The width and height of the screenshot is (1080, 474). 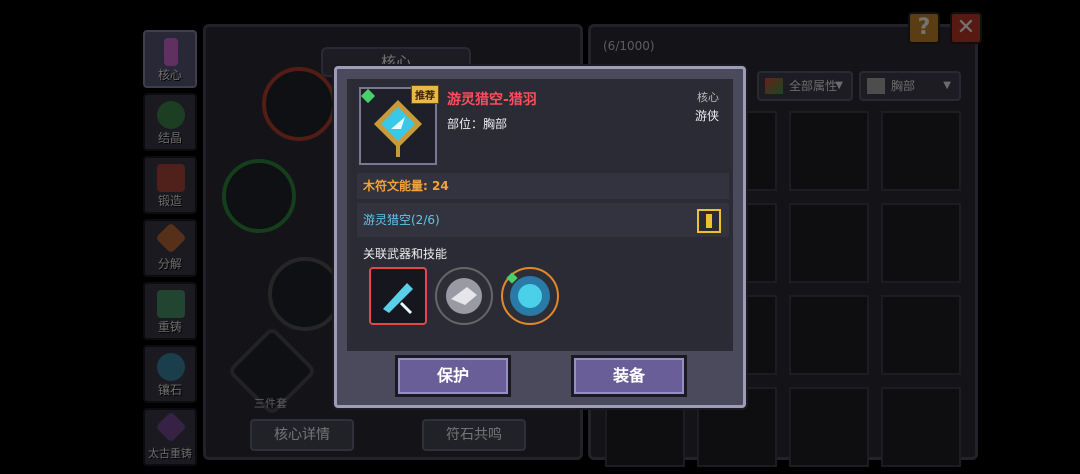 I want to click on linked-skill-special, so click(x=530, y=296).